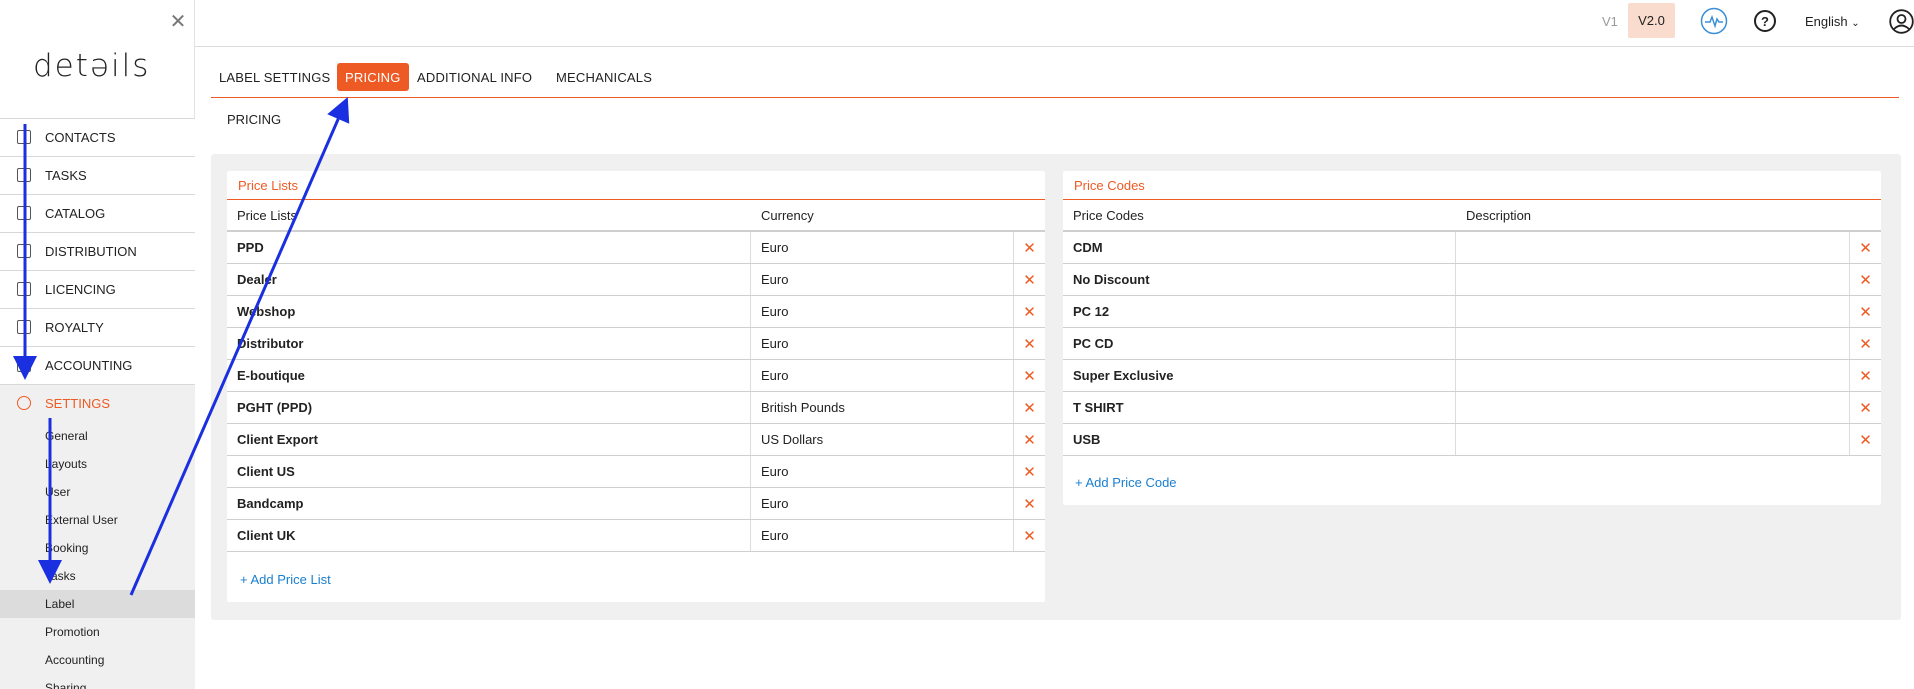 The height and width of the screenshot is (689, 1914). What do you see at coordinates (489, 535) in the screenshot?
I see `price-list-name: Client UK` at bounding box center [489, 535].